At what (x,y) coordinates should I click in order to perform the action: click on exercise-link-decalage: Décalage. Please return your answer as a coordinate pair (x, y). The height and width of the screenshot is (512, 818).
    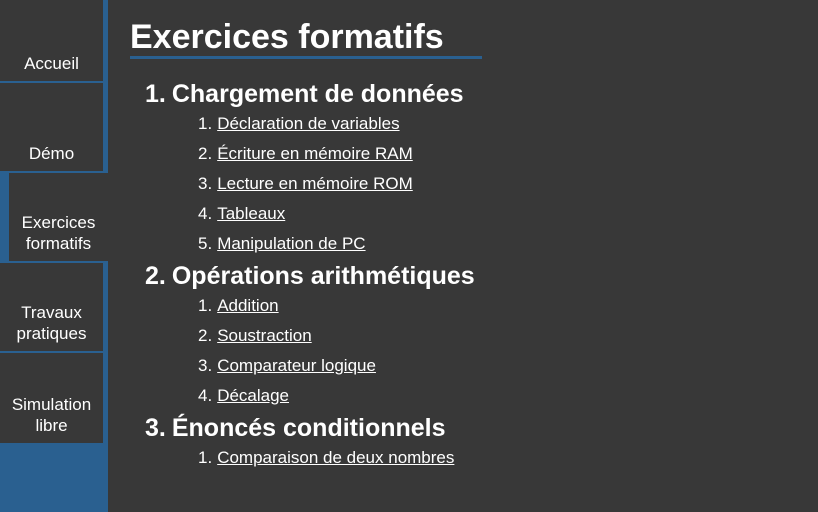
    Looking at the image, I should click on (253, 396).